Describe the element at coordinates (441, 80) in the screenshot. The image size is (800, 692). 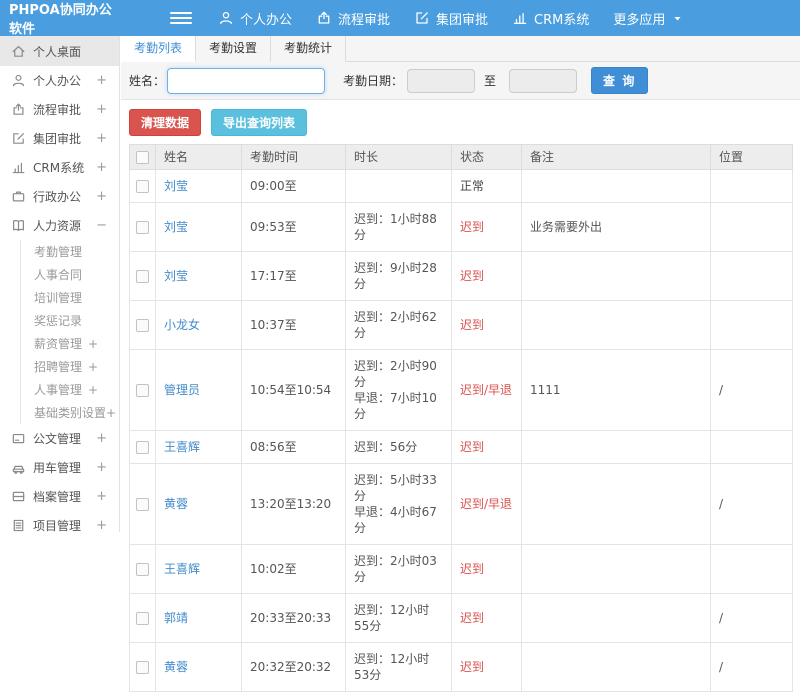
I see `date-from-input` at that location.